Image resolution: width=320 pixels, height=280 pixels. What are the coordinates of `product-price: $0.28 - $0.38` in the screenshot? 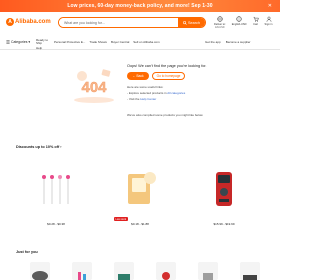 It's located at (56, 224).